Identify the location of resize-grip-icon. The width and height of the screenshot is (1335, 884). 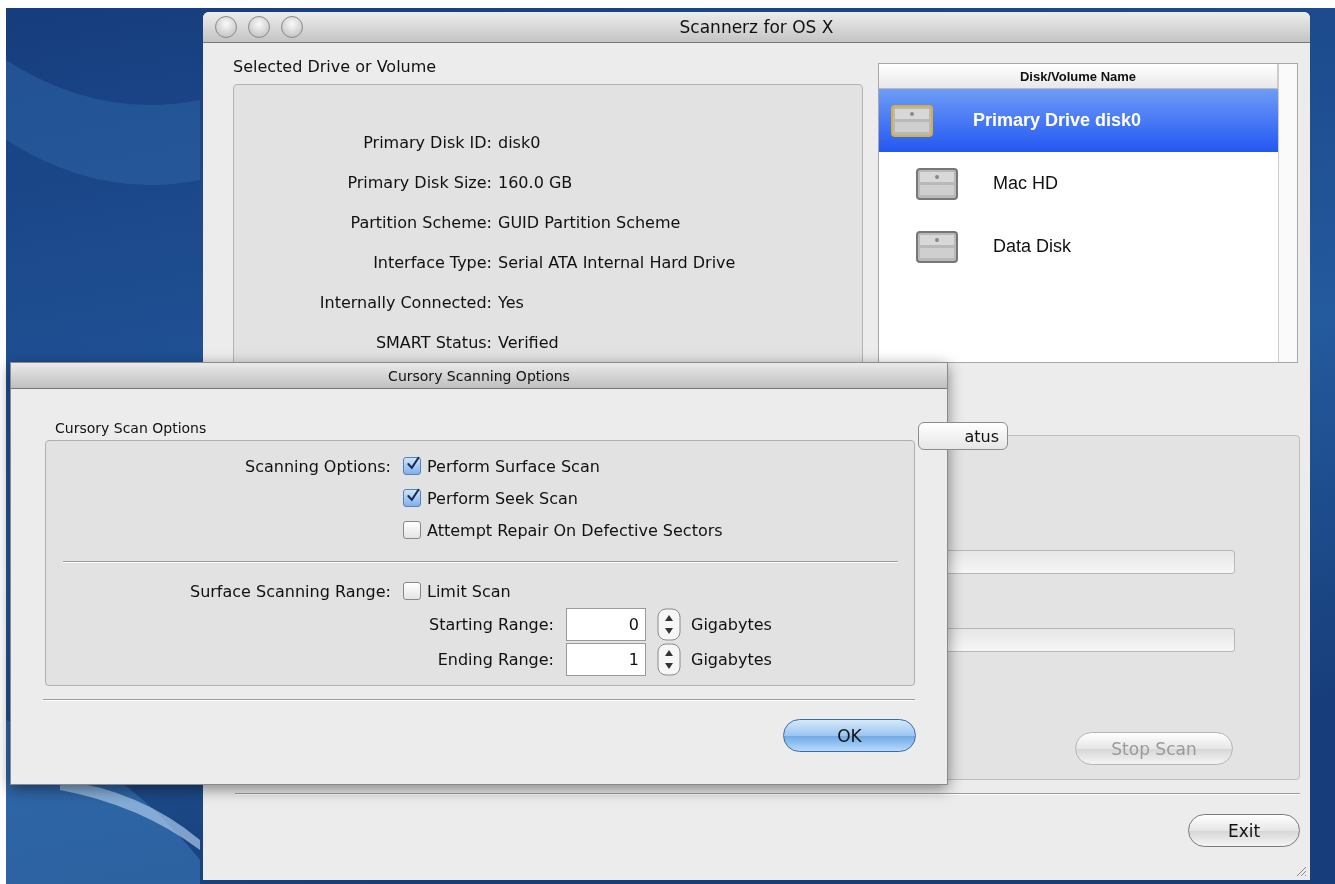
(1301, 871).